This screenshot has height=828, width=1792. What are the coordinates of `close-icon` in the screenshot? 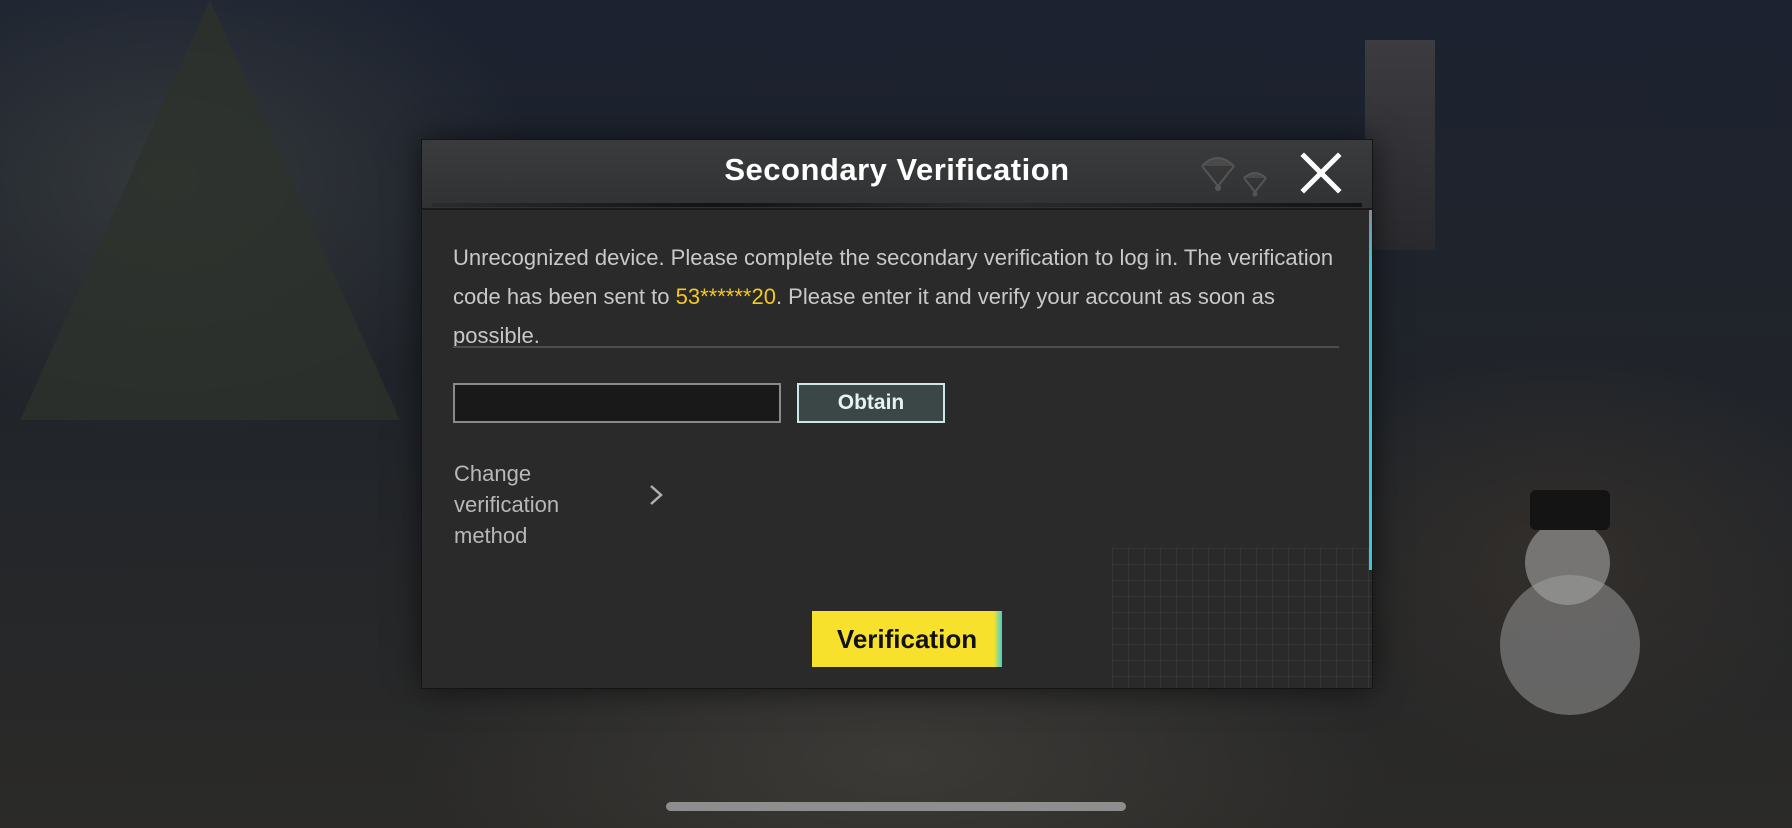 It's located at (1321, 173).